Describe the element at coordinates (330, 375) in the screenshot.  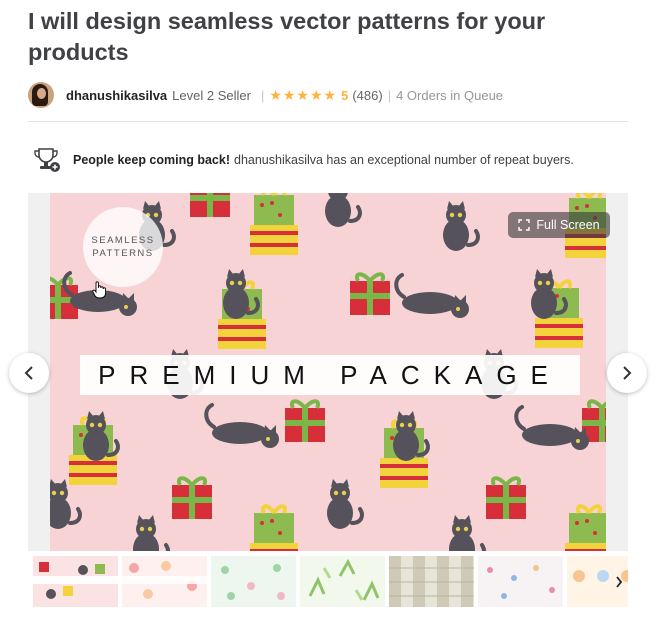
I see `premium-package-banner: PREMIUM PACKAGE` at that location.